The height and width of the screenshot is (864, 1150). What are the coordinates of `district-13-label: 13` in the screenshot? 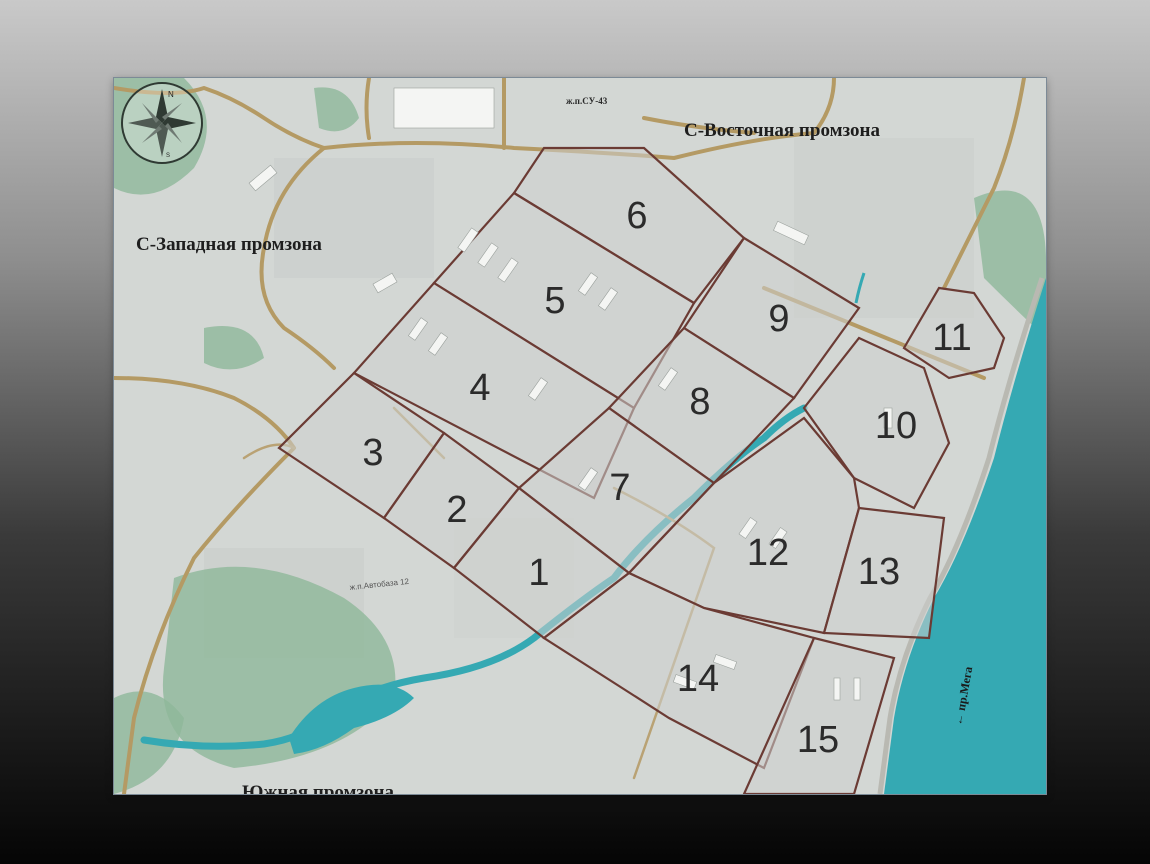 It's located at (879, 572).